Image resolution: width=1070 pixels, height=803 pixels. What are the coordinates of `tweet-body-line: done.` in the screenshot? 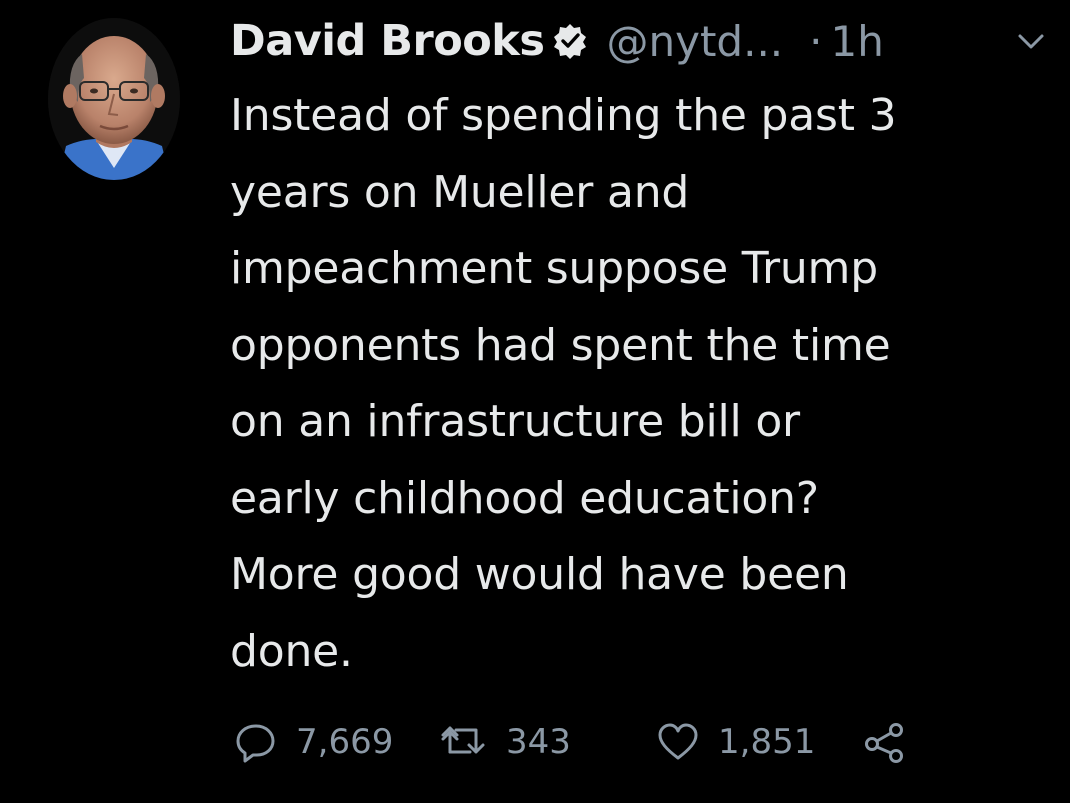 It's located at (291, 651).